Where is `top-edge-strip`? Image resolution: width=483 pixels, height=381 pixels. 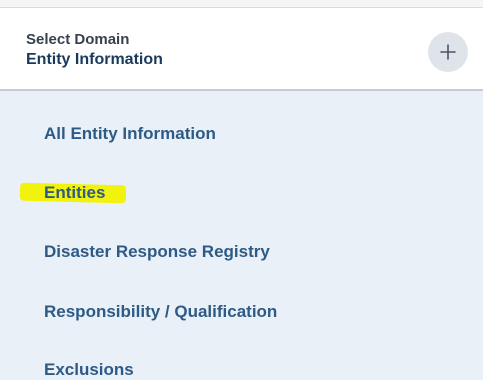 top-edge-strip is located at coordinates (241, 4).